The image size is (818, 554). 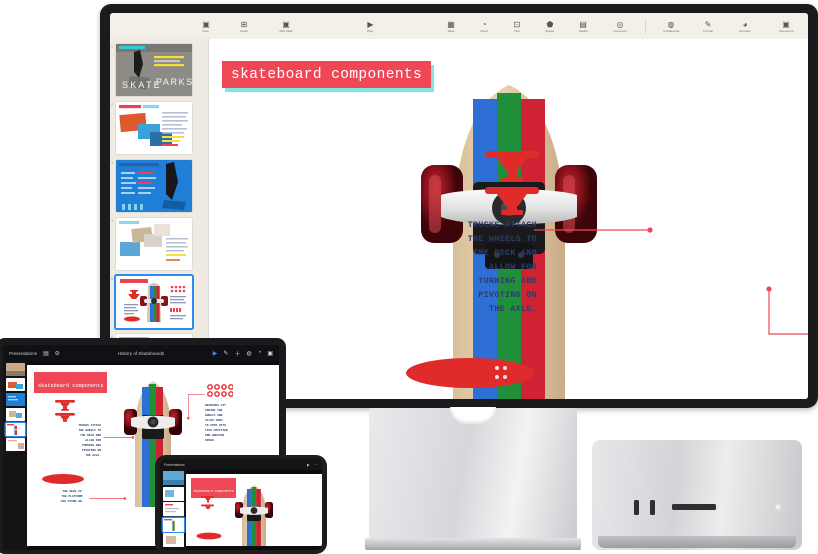 What do you see at coordinates (174, 82) in the screenshot?
I see `svg-text: PARKS` at bounding box center [174, 82].